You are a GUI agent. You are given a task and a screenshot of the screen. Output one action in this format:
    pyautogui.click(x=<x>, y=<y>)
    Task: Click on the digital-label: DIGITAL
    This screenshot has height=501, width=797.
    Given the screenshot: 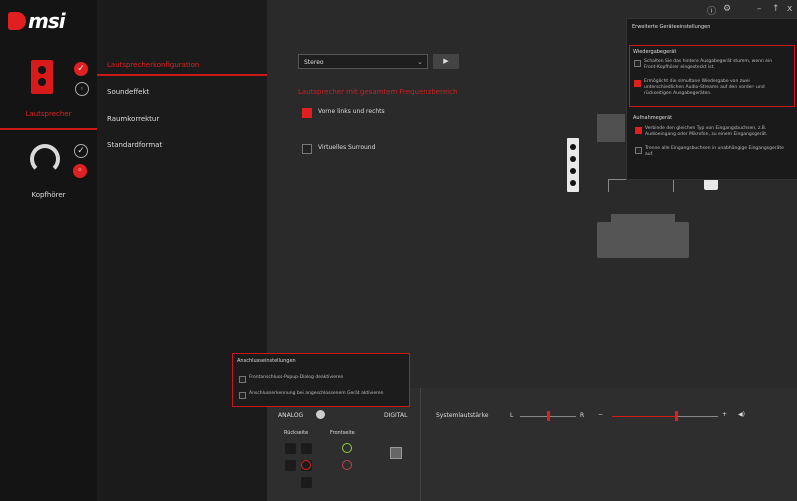 What is the action you would take?
    pyautogui.click(x=396, y=415)
    